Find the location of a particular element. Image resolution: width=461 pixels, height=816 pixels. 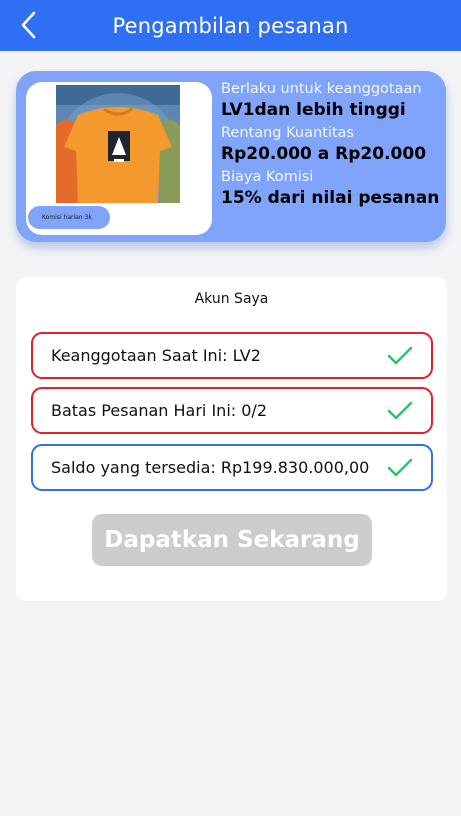

quantity-value: Rp20.000 a Rp20.000 is located at coordinates (324, 154).